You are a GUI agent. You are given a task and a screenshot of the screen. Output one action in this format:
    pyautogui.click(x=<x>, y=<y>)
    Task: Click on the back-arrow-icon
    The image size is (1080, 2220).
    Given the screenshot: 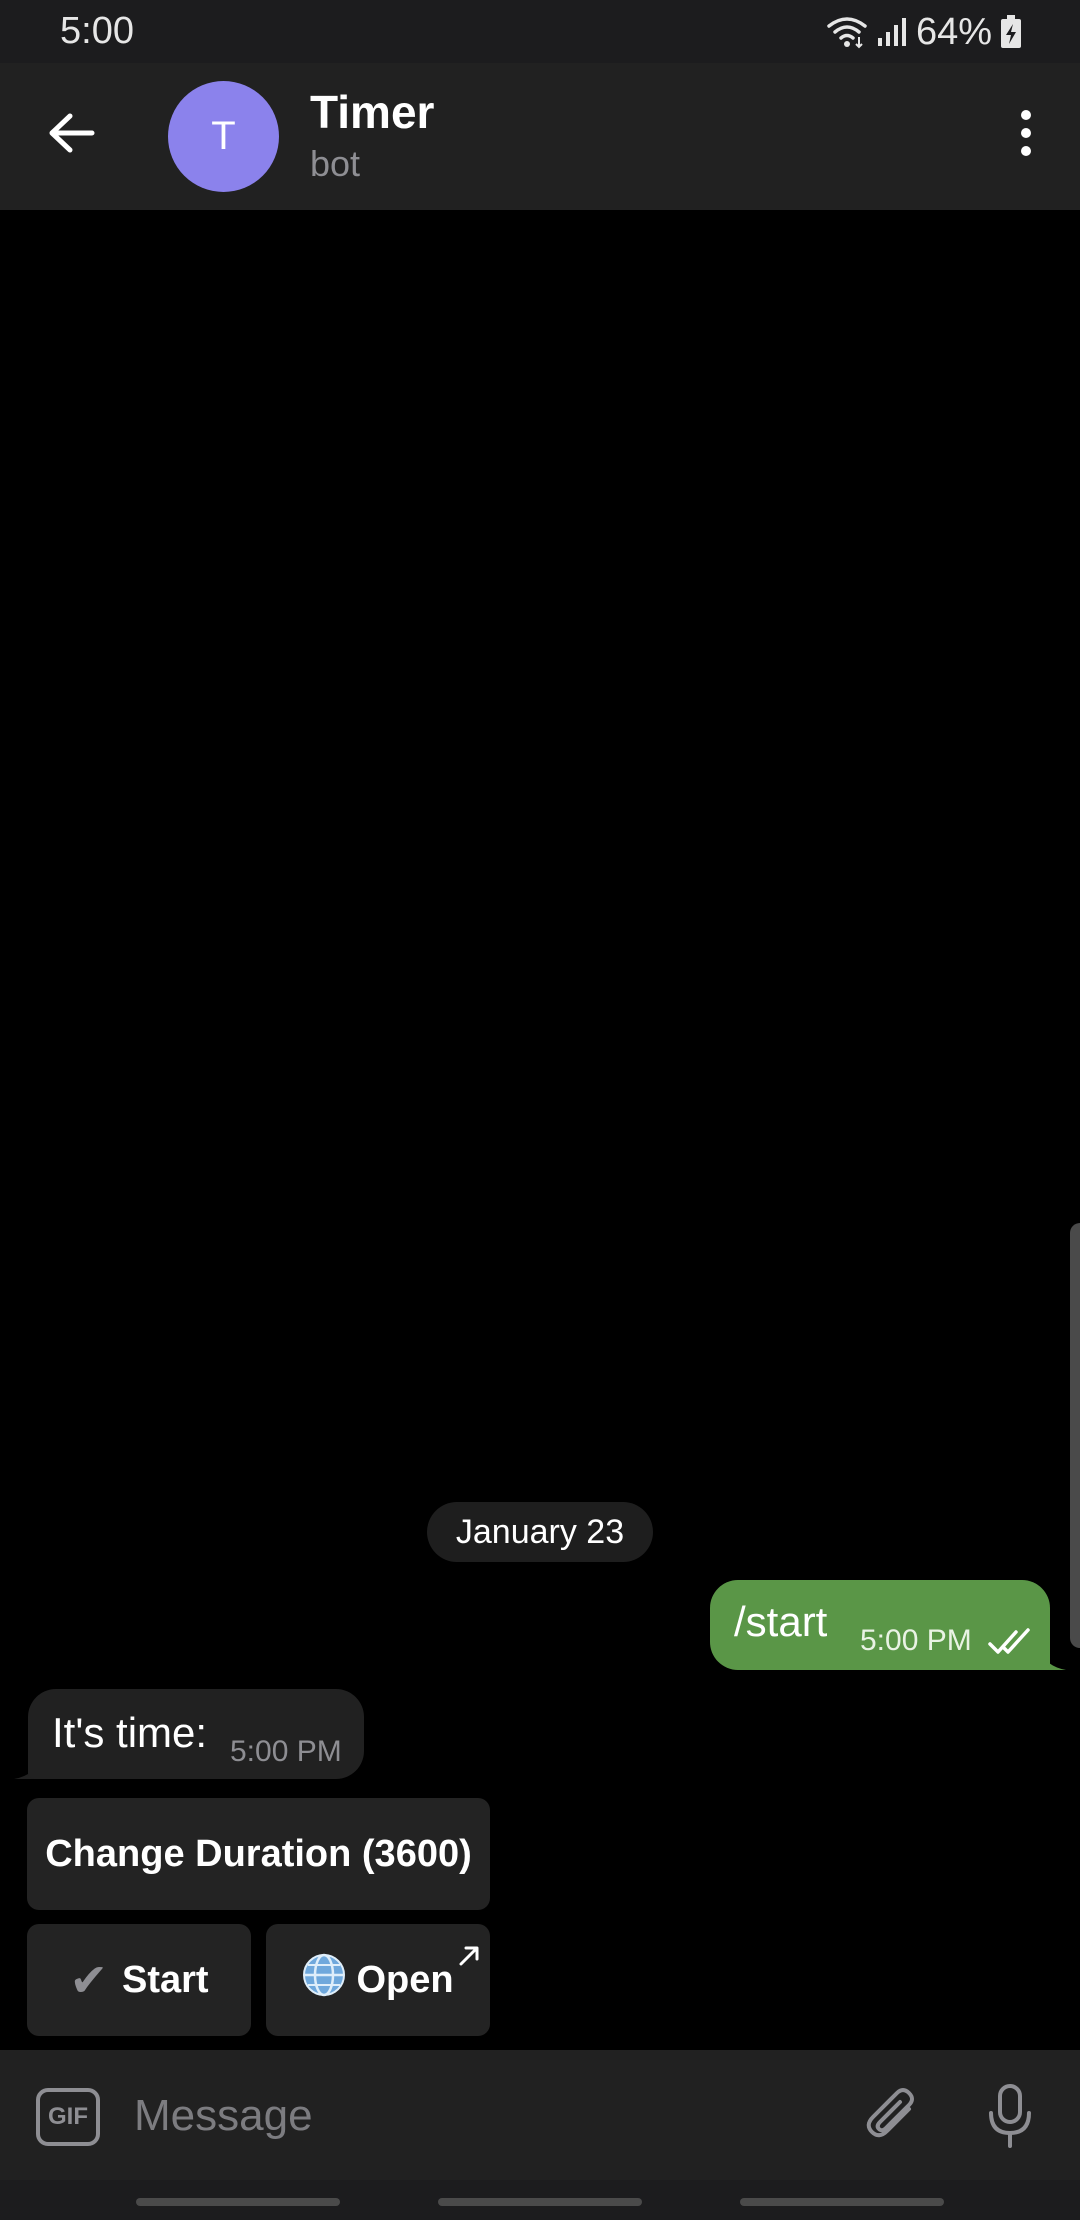 What is the action you would take?
    pyautogui.click(x=72, y=135)
    